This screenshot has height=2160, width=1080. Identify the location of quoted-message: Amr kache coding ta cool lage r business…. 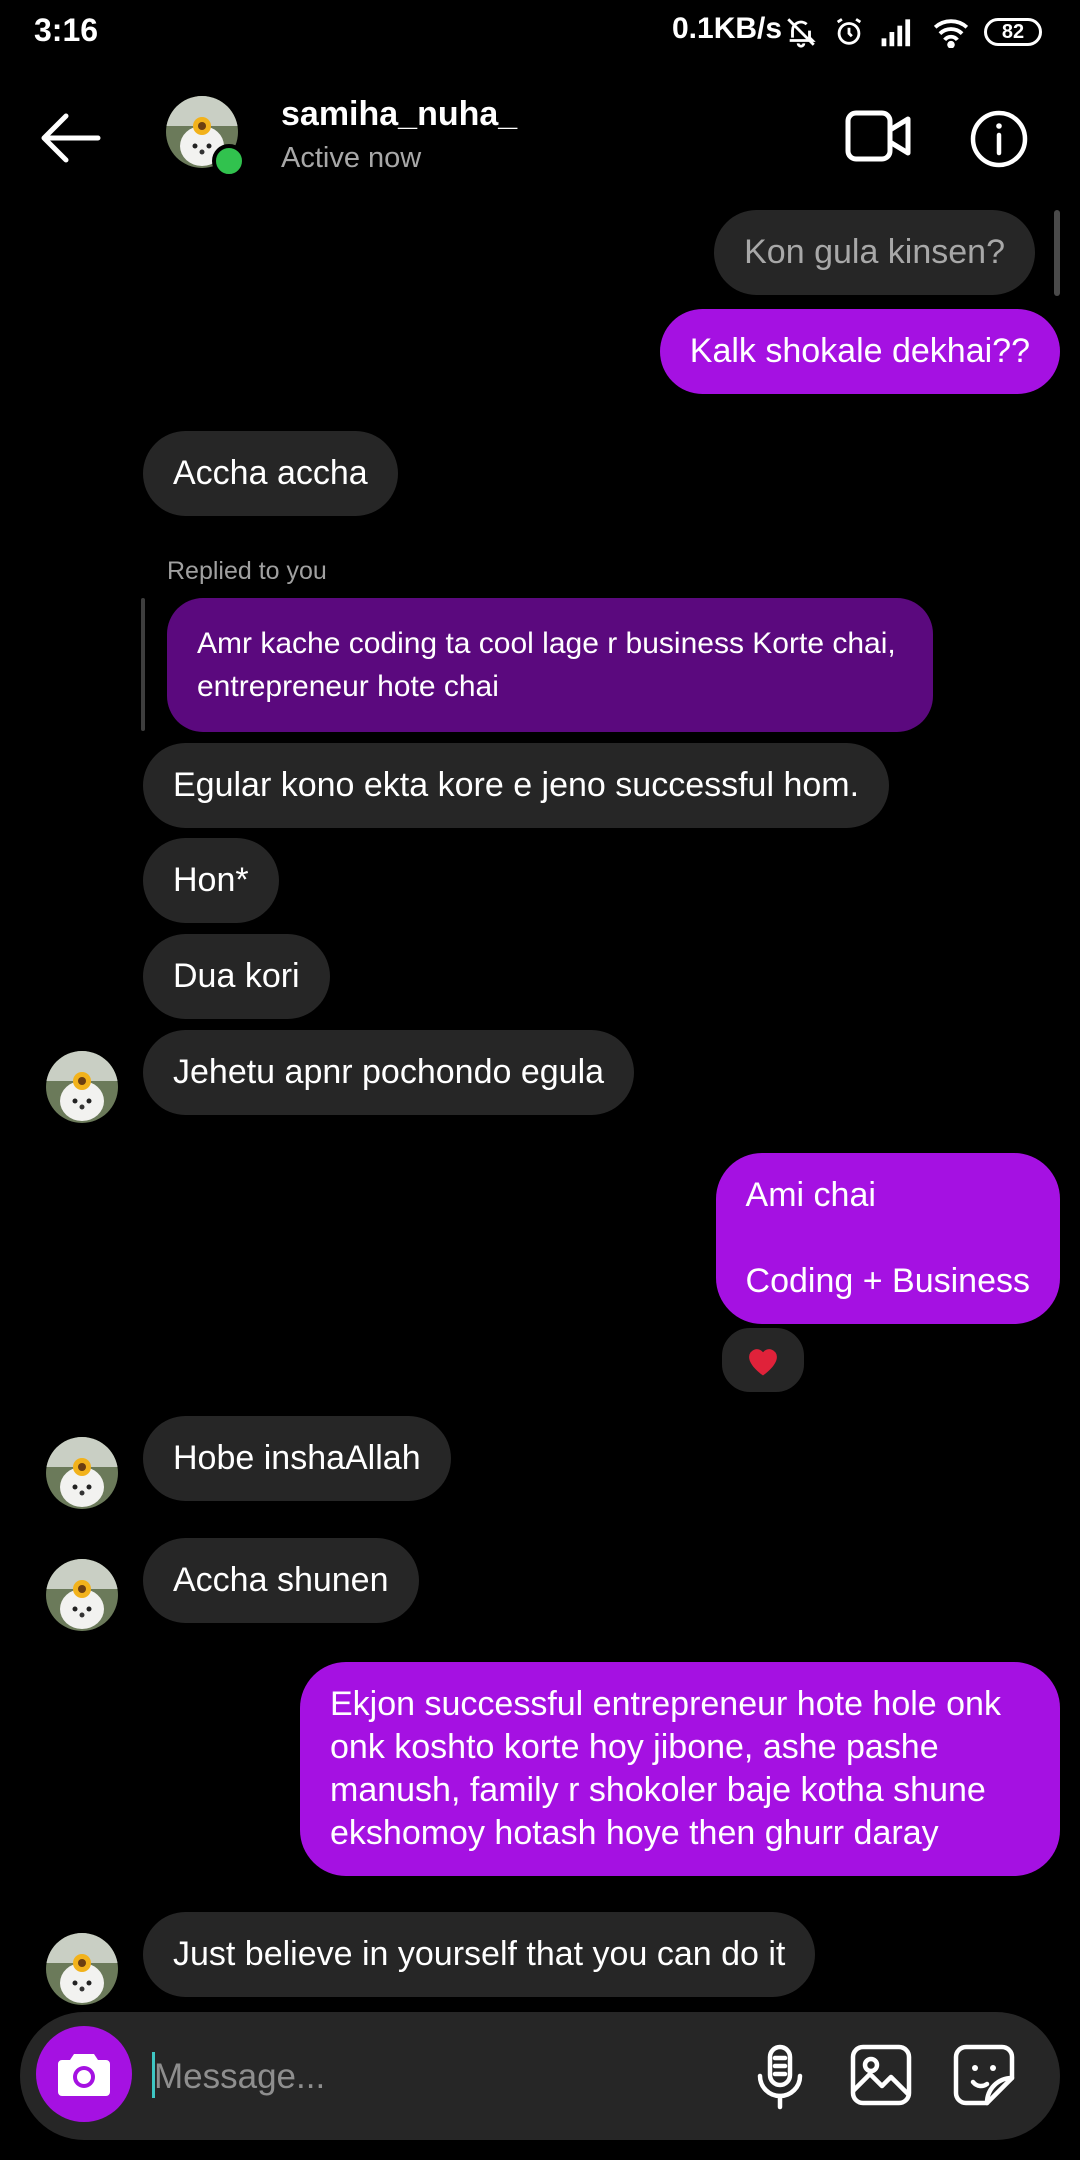
(550, 665).